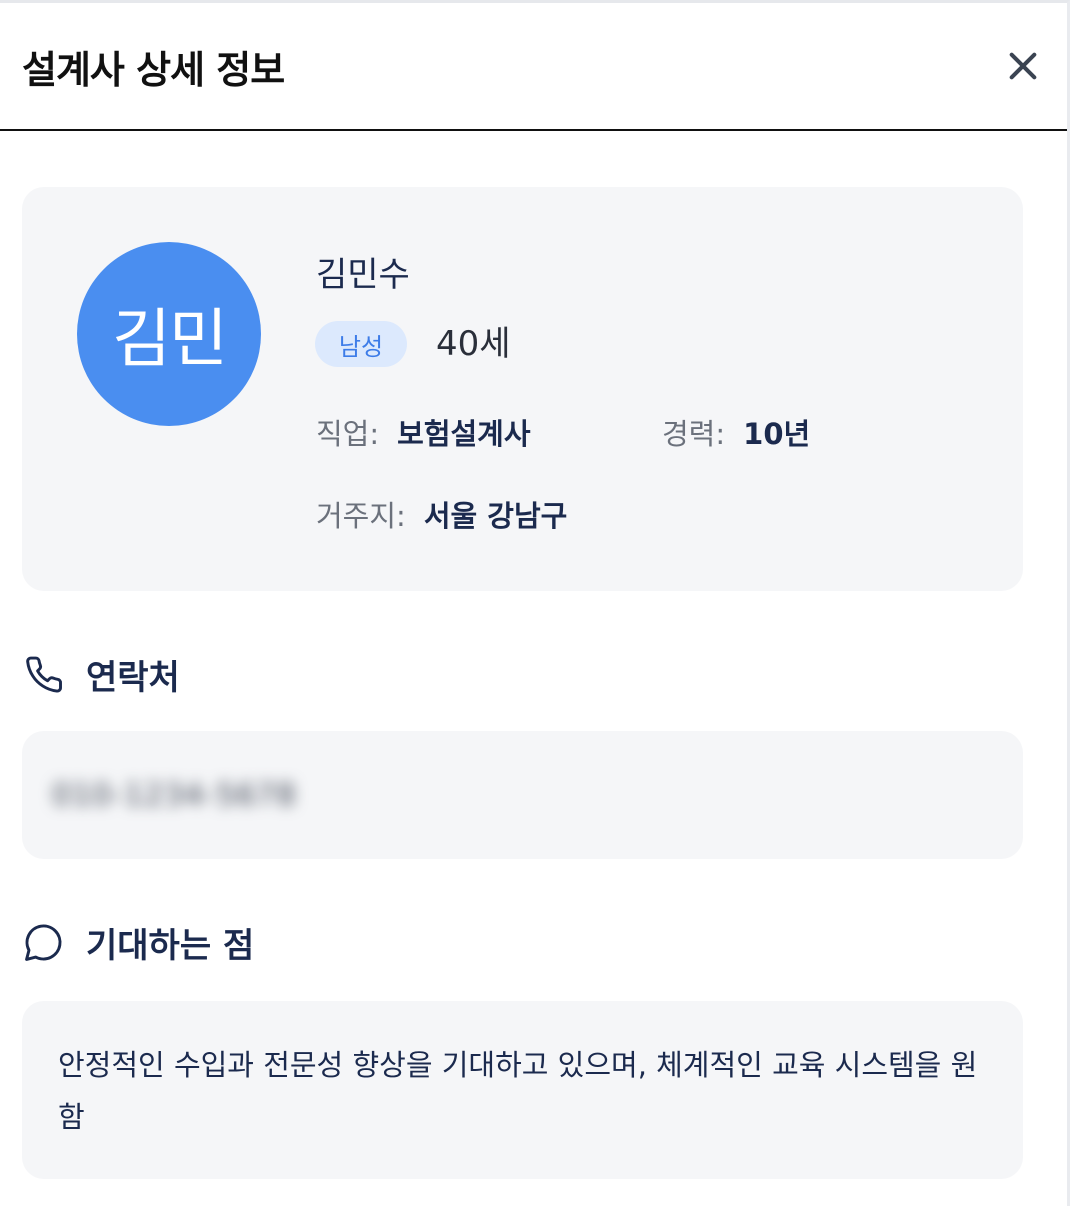 This screenshot has height=1206, width=1070. Describe the element at coordinates (464, 434) in the screenshot. I see `job-value: 보험설계사` at that location.